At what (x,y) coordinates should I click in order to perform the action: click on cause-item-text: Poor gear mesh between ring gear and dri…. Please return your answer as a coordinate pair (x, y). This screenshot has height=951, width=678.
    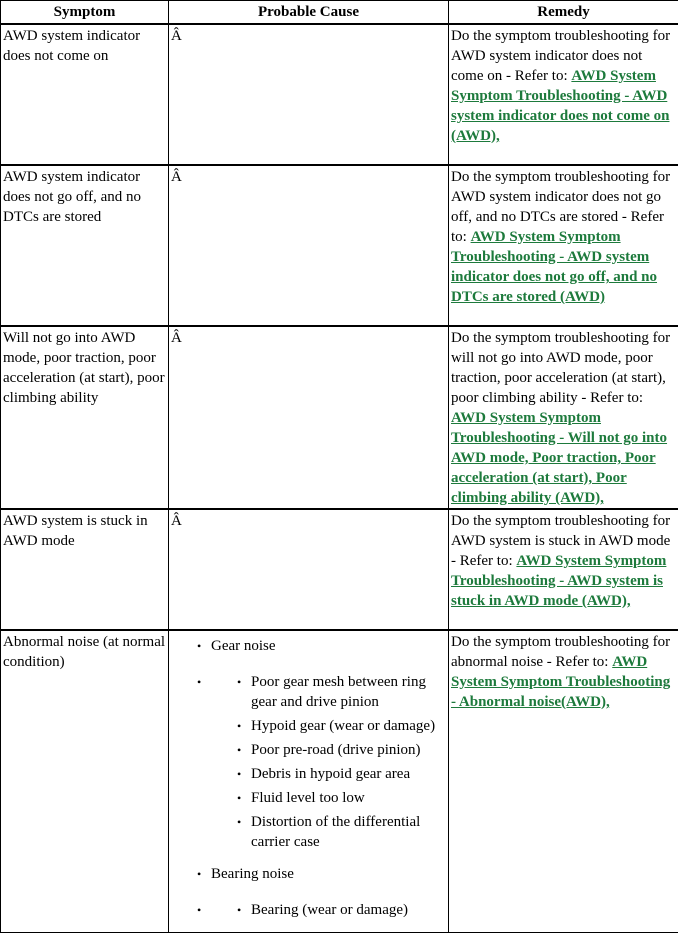
    Looking at the image, I should click on (338, 692).